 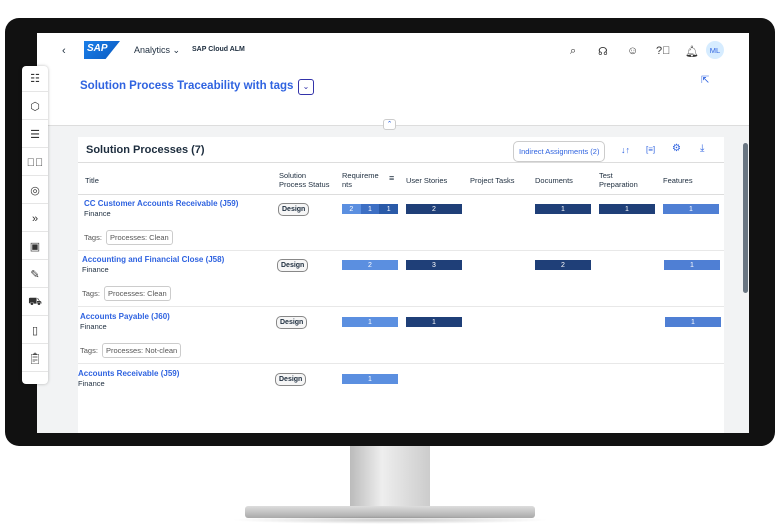 What do you see at coordinates (306, 87) in the screenshot?
I see `variant-dropdown-button: ⌄` at bounding box center [306, 87].